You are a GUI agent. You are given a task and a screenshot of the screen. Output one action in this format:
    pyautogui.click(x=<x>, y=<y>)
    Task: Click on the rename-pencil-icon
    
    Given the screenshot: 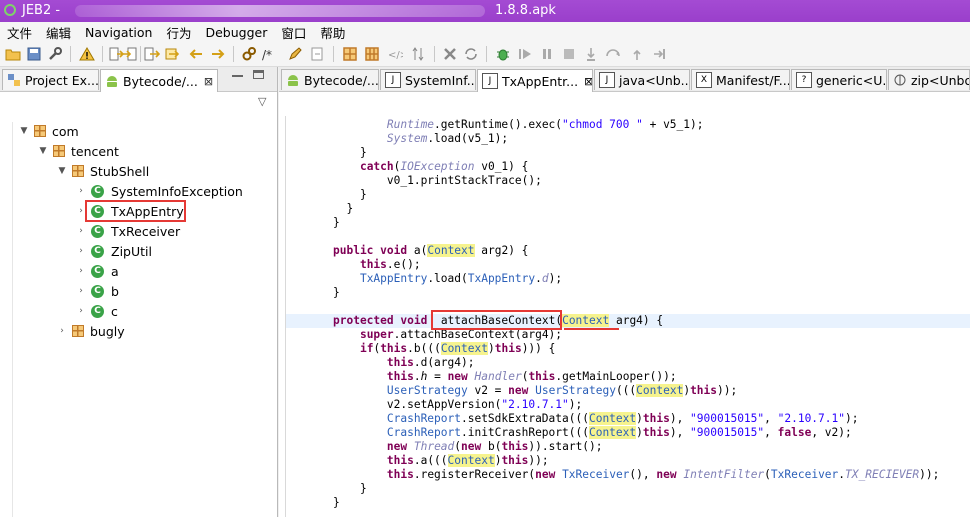 What is the action you would take?
    pyautogui.click(x=295, y=54)
    